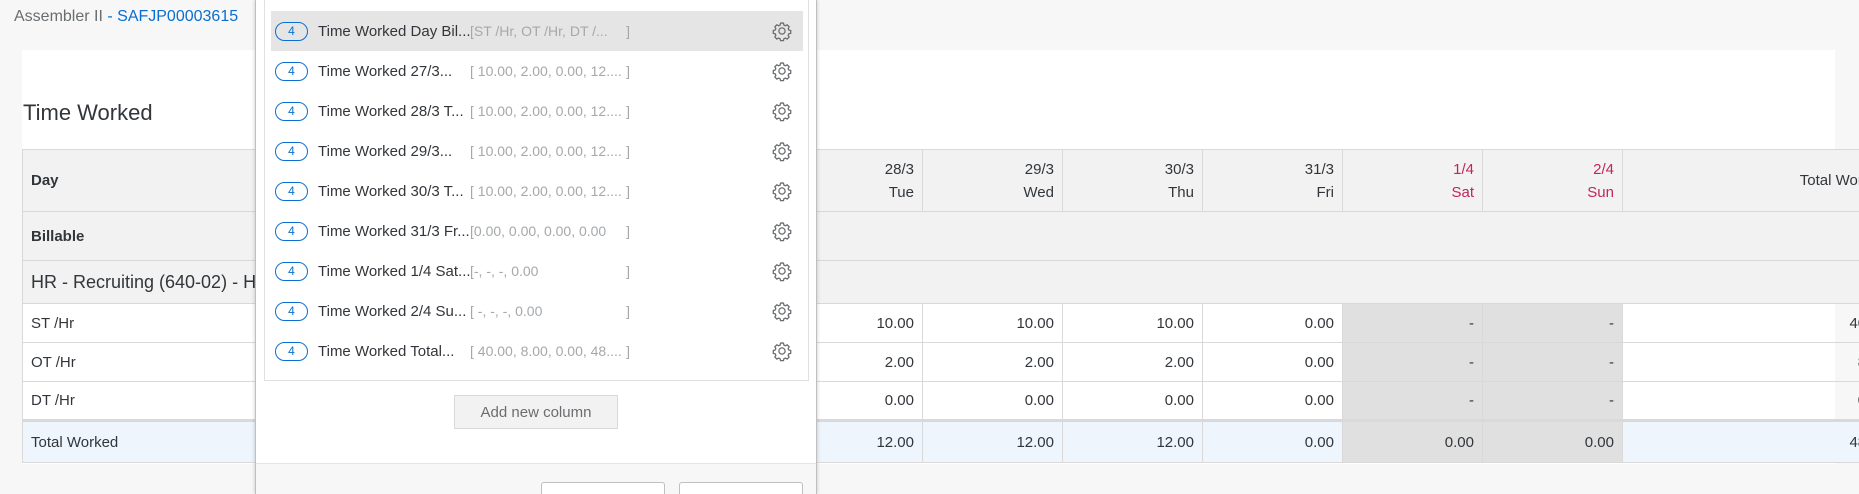 This screenshot has width=1859, height=494. I want to click on column-list-item: 4 Time Worked 2/4 Su... [ -, -, -, 0.00], so click(537, 311).